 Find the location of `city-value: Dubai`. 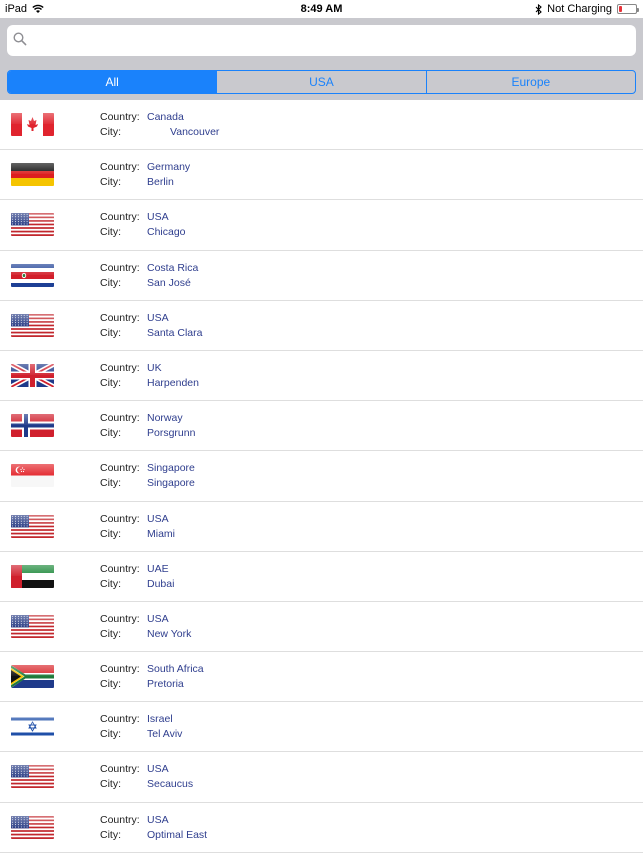

city-value: Dubai is located at coordinates (161, 583).